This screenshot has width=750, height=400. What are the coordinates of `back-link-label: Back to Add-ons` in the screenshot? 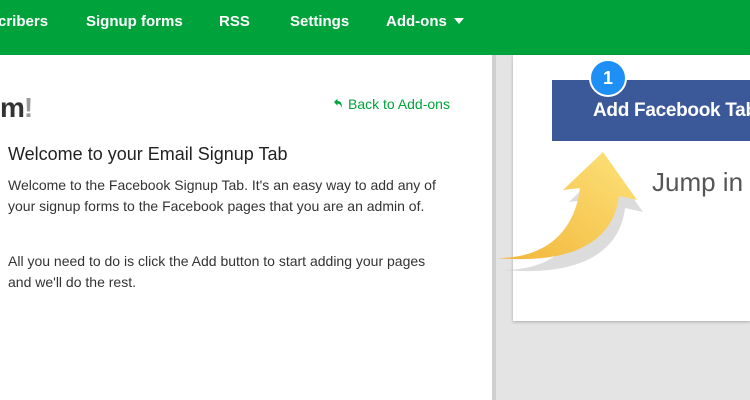 It's located at (399, 104).